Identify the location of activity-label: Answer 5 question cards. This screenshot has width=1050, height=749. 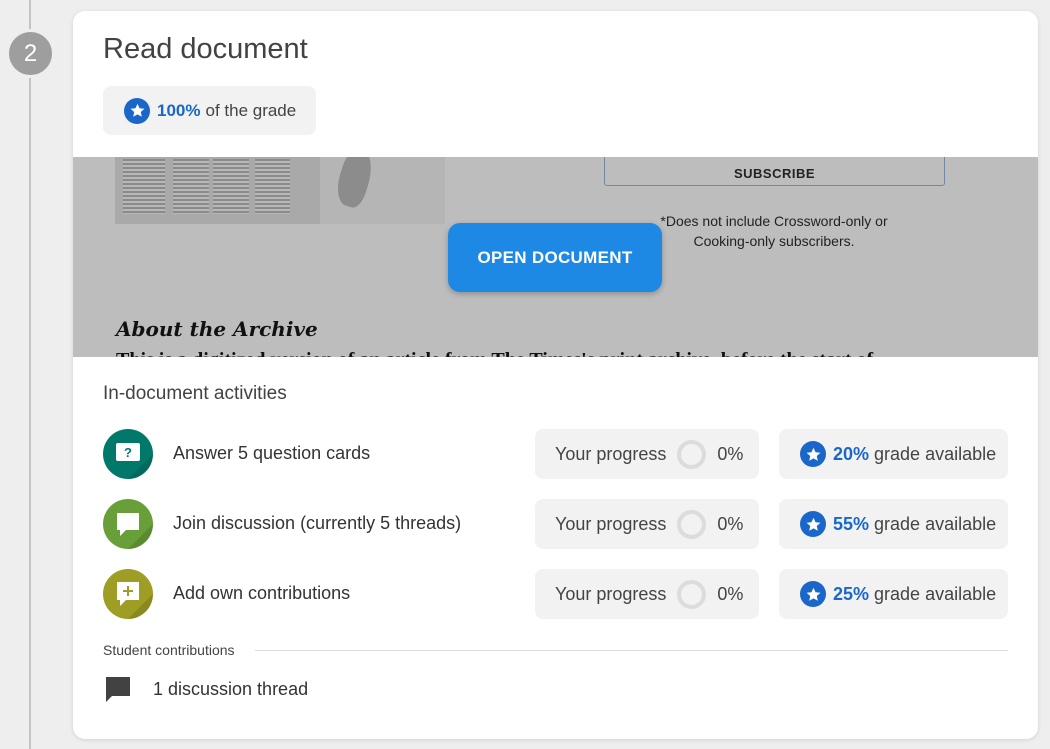
(272, 453).